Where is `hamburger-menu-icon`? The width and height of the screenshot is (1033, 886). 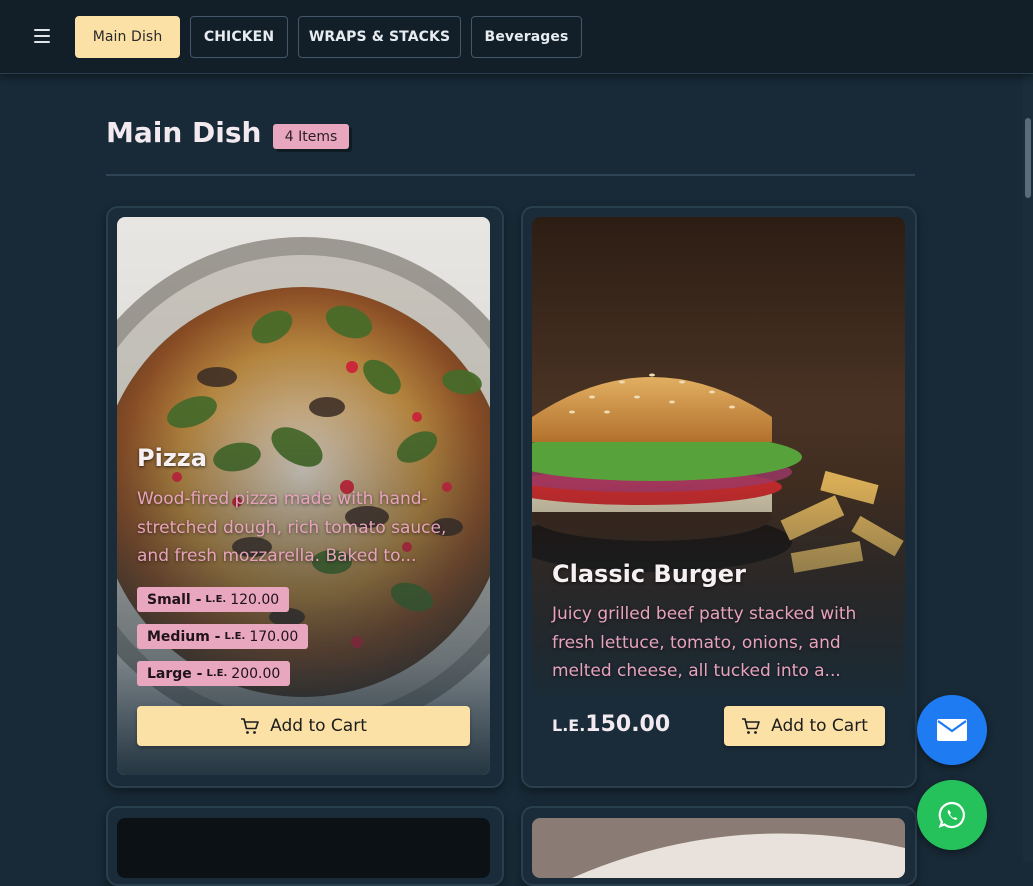 hamburger-menu-icon is located at coordinates (42, 36).